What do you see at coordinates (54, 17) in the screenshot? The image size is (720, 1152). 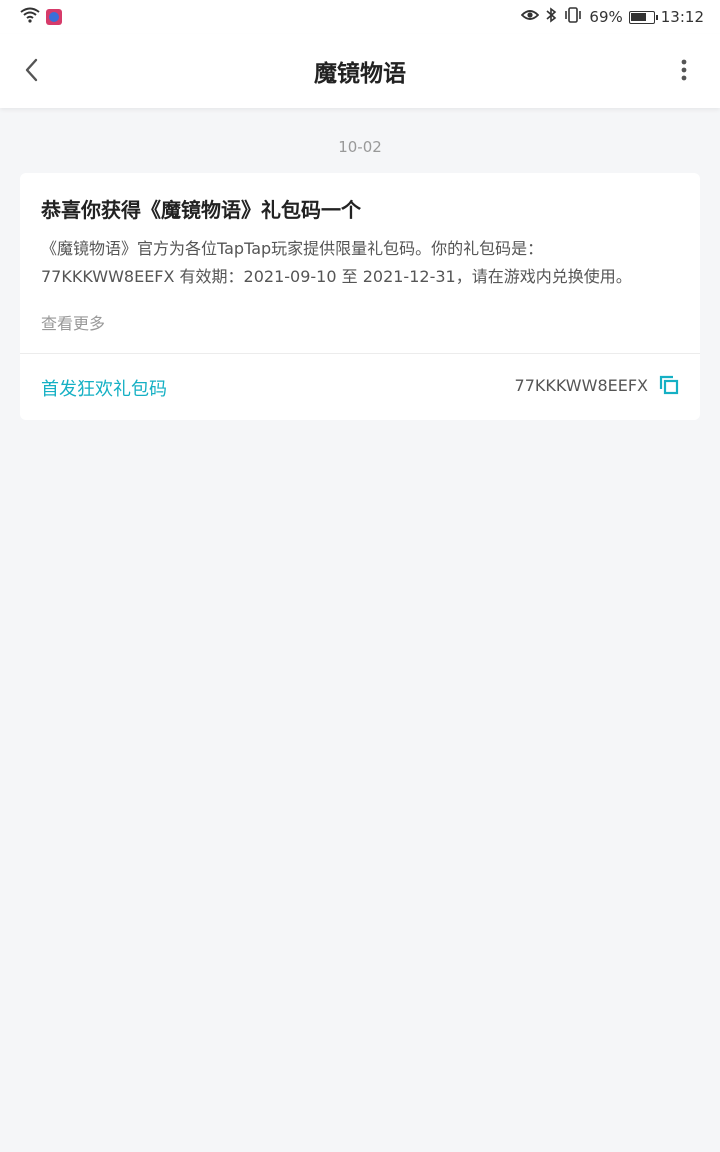 I see `app-notification-icon` at bounding box center [54, 17].